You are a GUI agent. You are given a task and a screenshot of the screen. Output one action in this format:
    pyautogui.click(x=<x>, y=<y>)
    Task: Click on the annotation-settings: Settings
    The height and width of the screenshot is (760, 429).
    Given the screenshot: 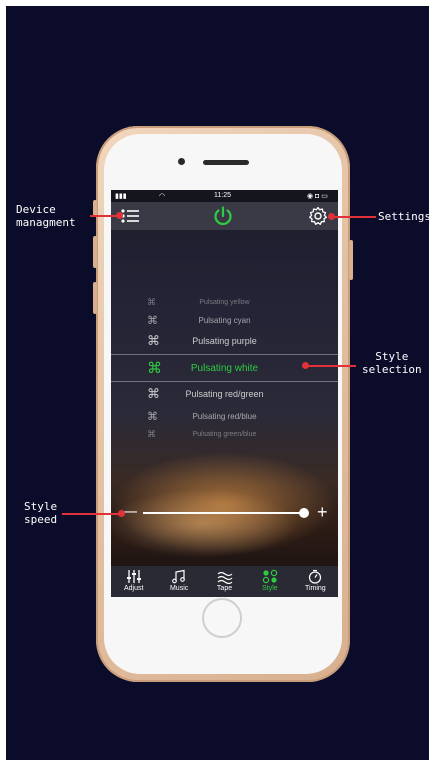 What is the action you would take?
    pyautogui.click(x=403, y=216)
    